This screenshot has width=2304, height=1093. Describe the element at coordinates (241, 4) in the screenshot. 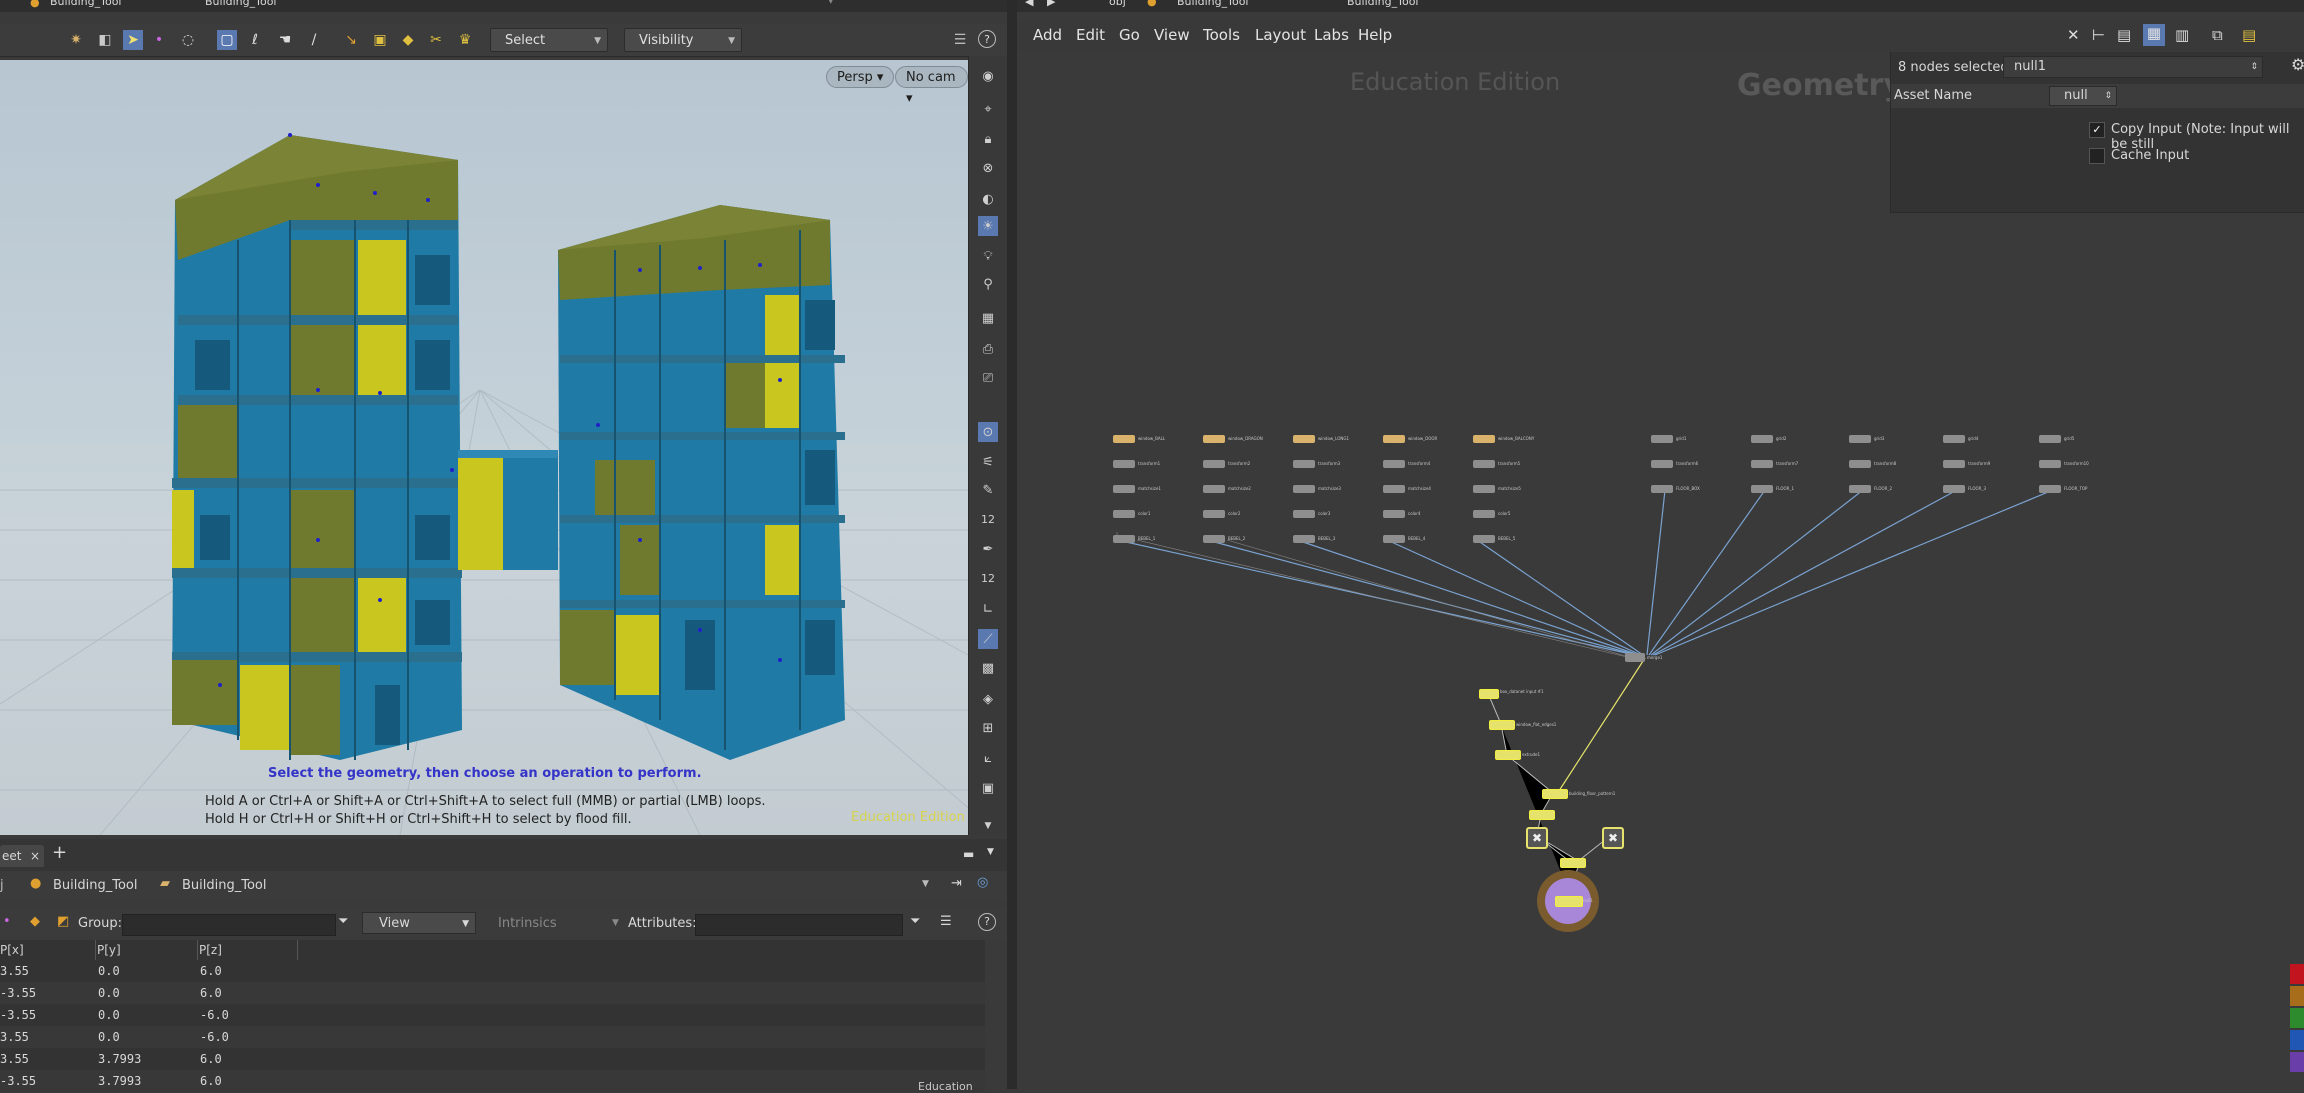

I see `left-path-item-2: Building_Tool` at that location.